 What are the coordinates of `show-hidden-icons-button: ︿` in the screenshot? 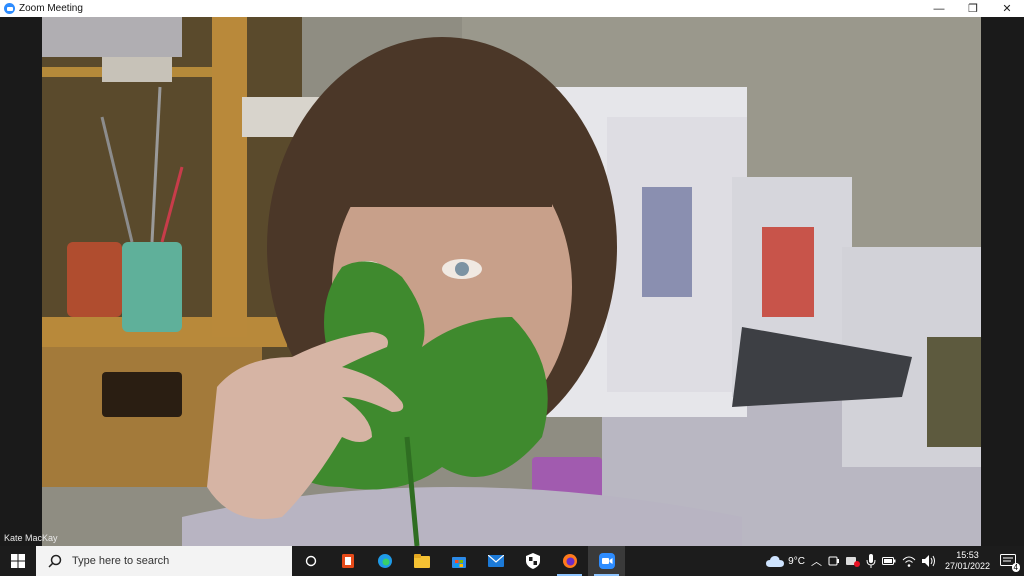 It's located at (816, 561).